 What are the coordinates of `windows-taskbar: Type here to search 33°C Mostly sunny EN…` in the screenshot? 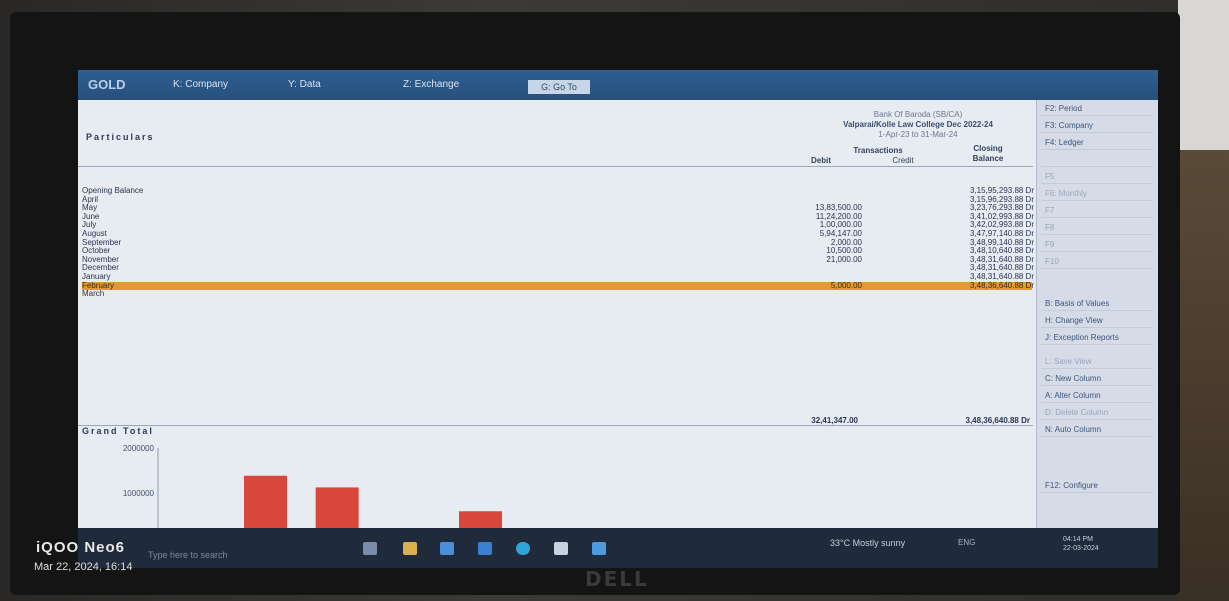 It's located at (618, 548).